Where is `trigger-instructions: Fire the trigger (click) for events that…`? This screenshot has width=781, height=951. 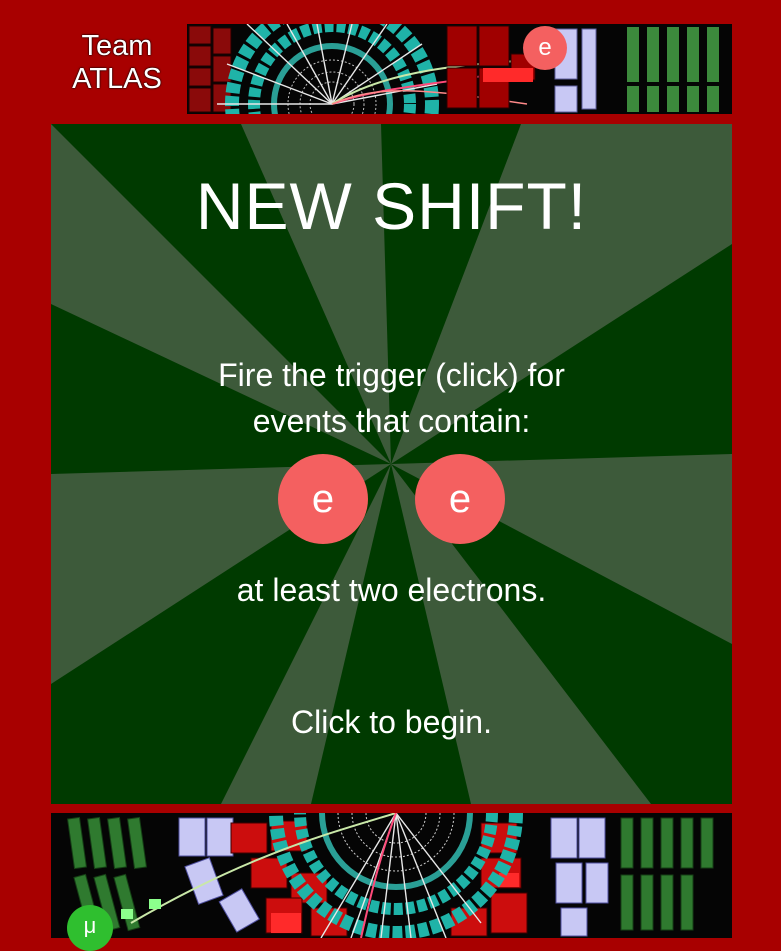
trigger-instructions: Fire the trigger (click) for events that… is located at coordinates (391, 398).